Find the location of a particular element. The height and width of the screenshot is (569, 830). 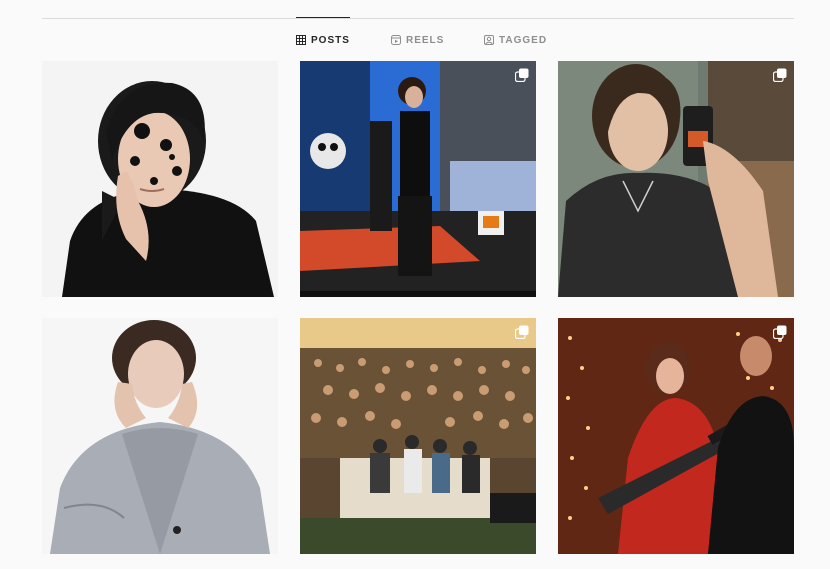

tab-posts: POSTS is located at coordinates (323, 39).